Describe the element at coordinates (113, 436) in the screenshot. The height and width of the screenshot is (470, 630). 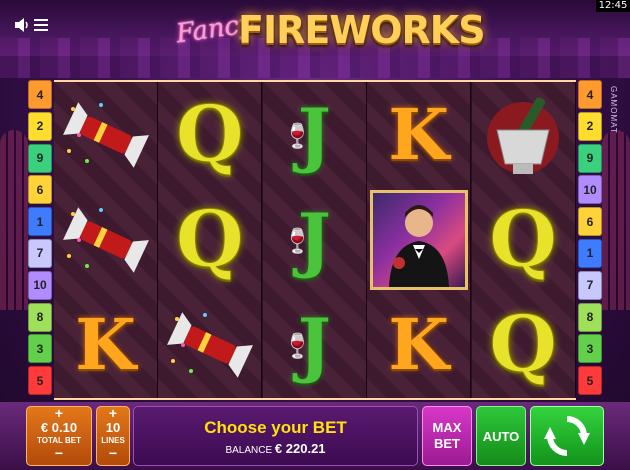
I see `lines-control: + 10 LINES −` at that location.